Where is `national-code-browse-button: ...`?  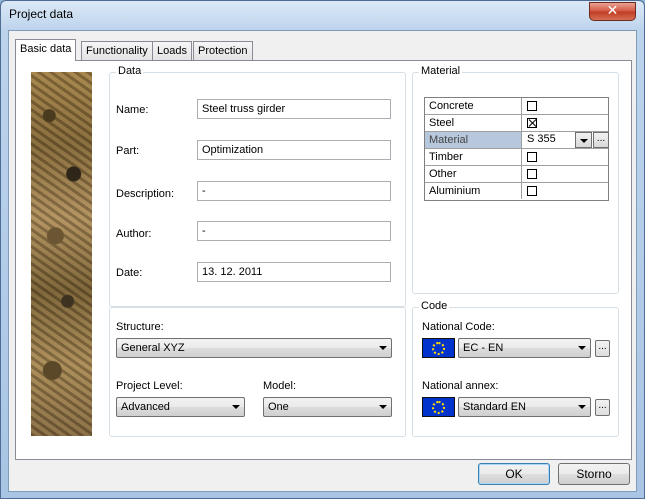 national-code-browse-button: ... is located at coordinates (602, 348).